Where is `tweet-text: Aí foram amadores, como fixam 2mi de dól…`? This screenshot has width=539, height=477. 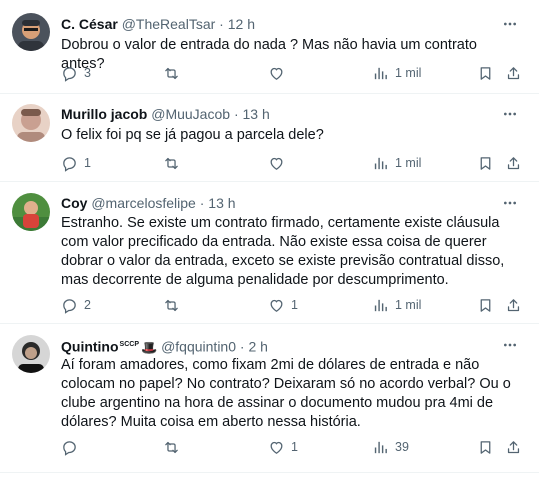
tweet-text: Aí foram amadores, como fixam 2mi de dól… is located at coordinates (286, 393).